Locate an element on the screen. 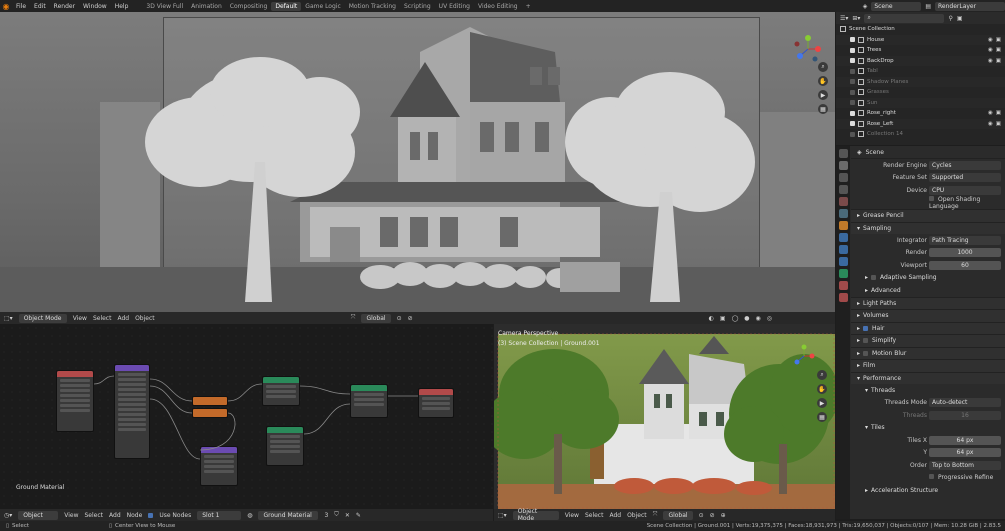 The image size is (1005, 531). section-threads: ▾ Threads is located at coordinates (928, 390).